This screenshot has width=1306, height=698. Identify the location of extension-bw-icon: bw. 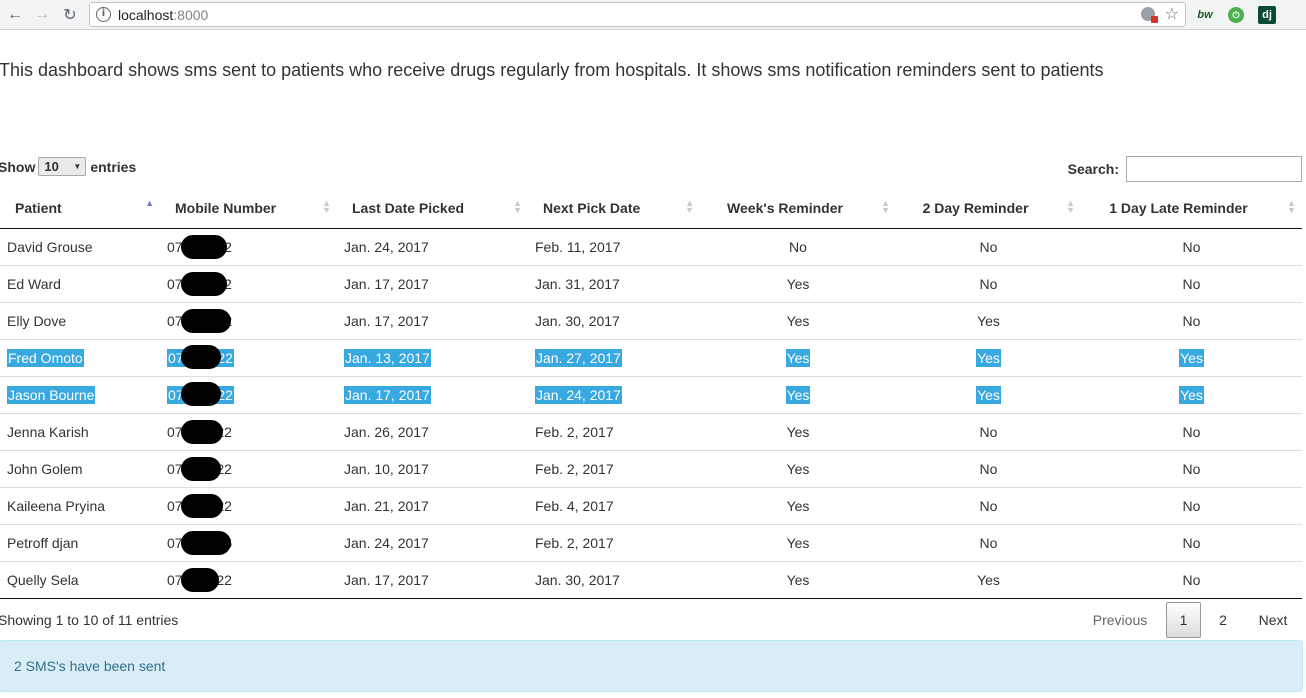
(1205, 15).